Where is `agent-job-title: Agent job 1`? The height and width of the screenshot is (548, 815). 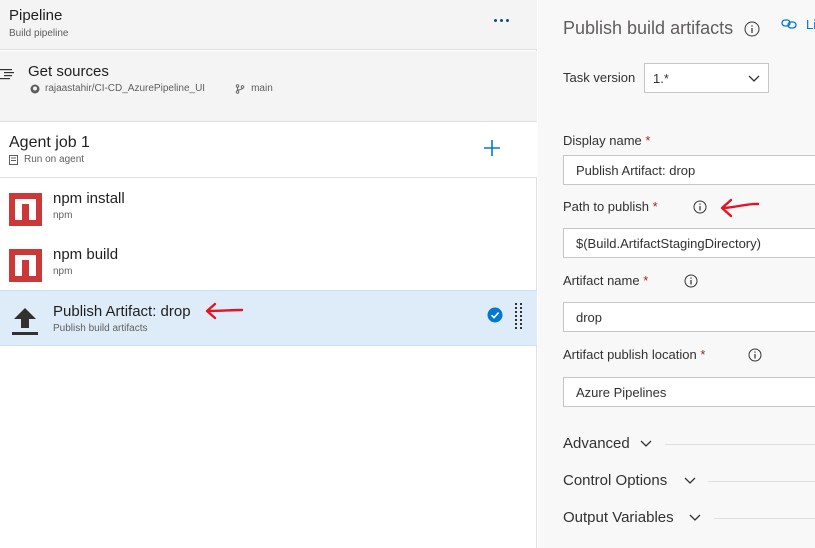 agent-job-title: Agent job 1 is located at coordinates (49, 142).